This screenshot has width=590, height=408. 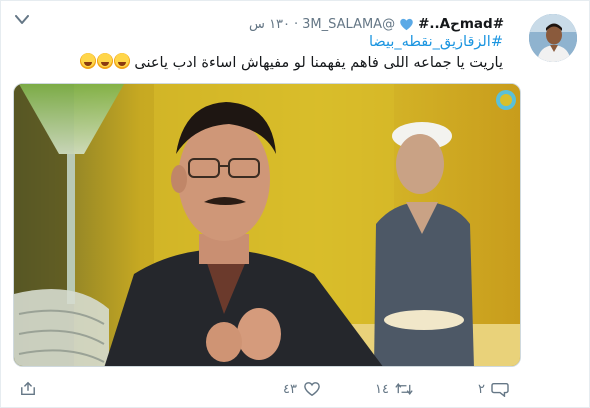 I want to click on reply-icon, so click(x=500, y=389).